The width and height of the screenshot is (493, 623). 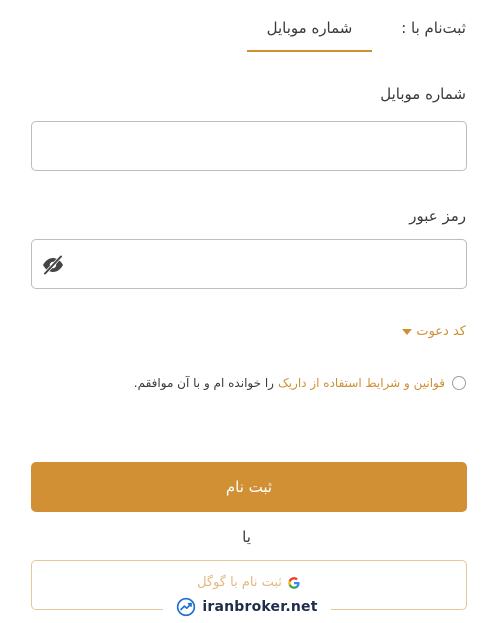 What do you see at coordinates (423, 94) in the screenshot?
I see `mobile-number-label: شماره موبایل` at bounding box center [423, 94].